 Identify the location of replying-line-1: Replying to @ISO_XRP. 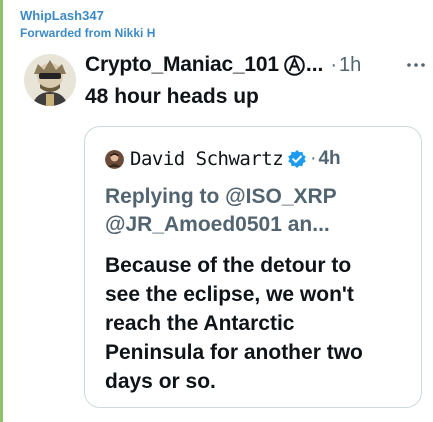
(221, 197).